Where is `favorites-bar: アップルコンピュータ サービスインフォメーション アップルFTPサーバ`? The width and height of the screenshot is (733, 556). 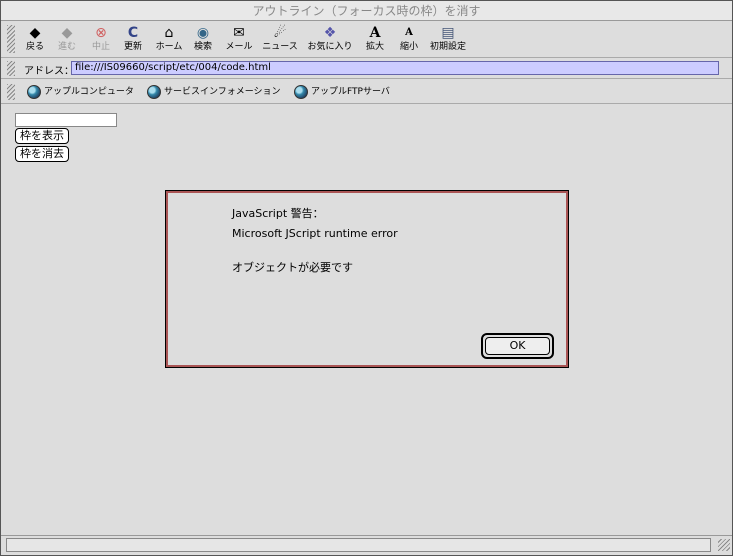
favorites-bar: アップルコンピュータ サービスインフォメーション アップルFTPサーバ is located at coordinates (366, 92).